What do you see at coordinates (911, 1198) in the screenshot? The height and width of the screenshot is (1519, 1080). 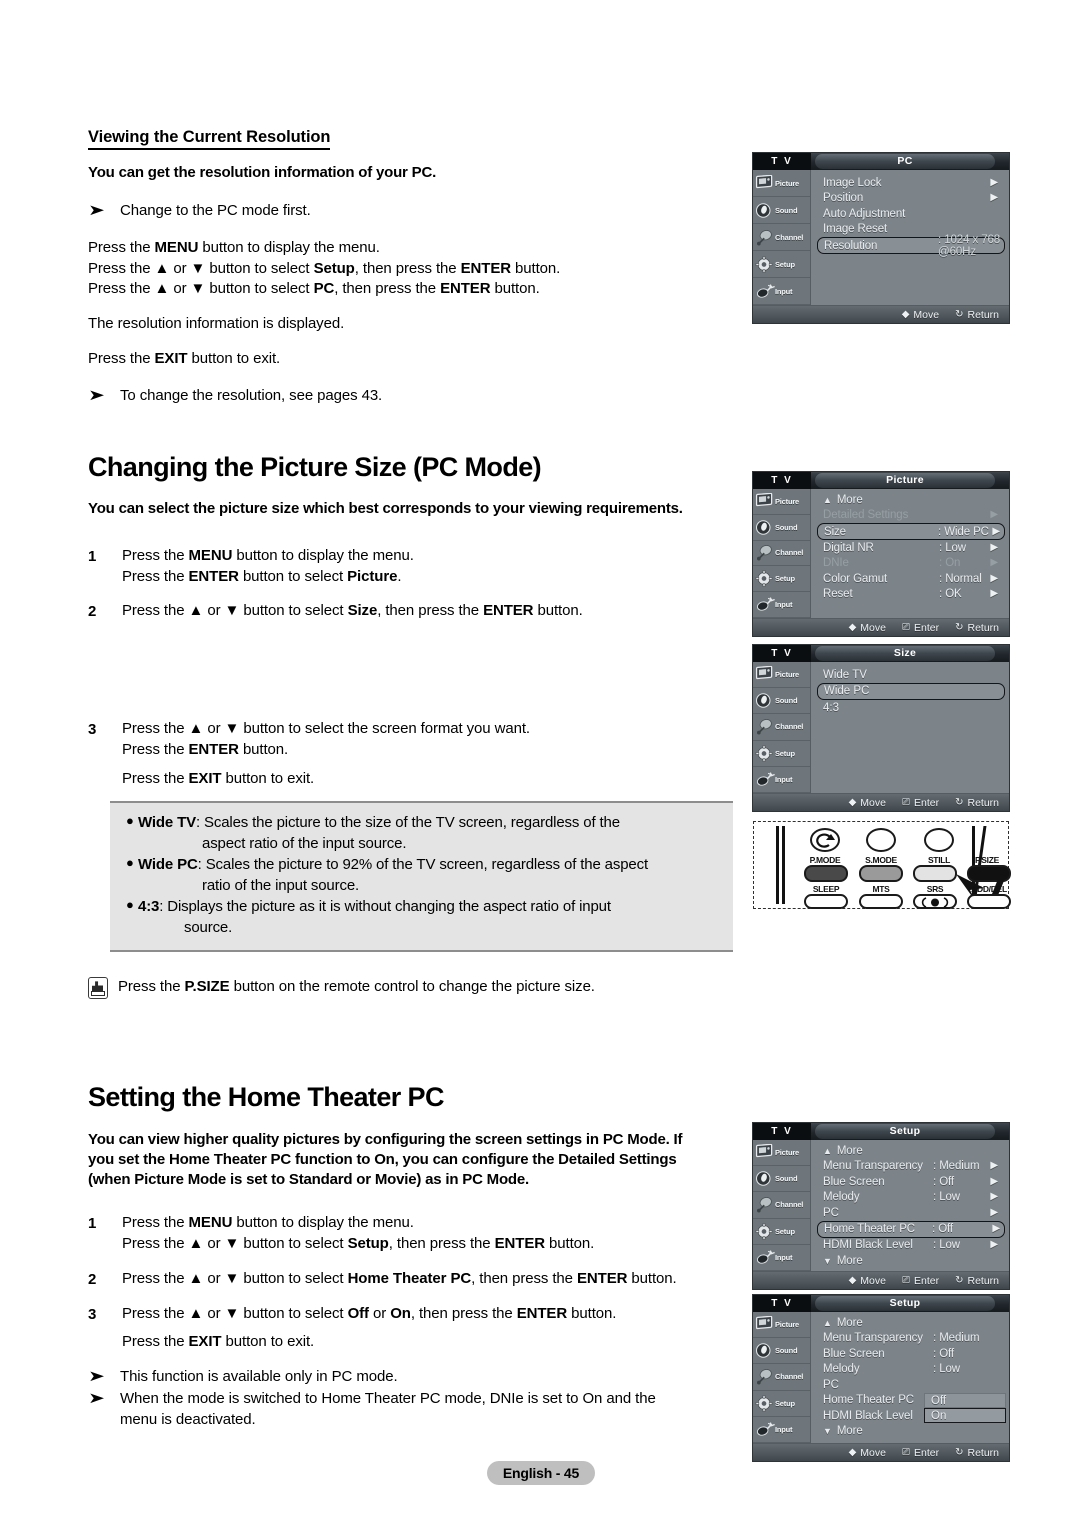 I see `osd-row-melody: Melody : Low ▶` at bounding box center [911, 1198].